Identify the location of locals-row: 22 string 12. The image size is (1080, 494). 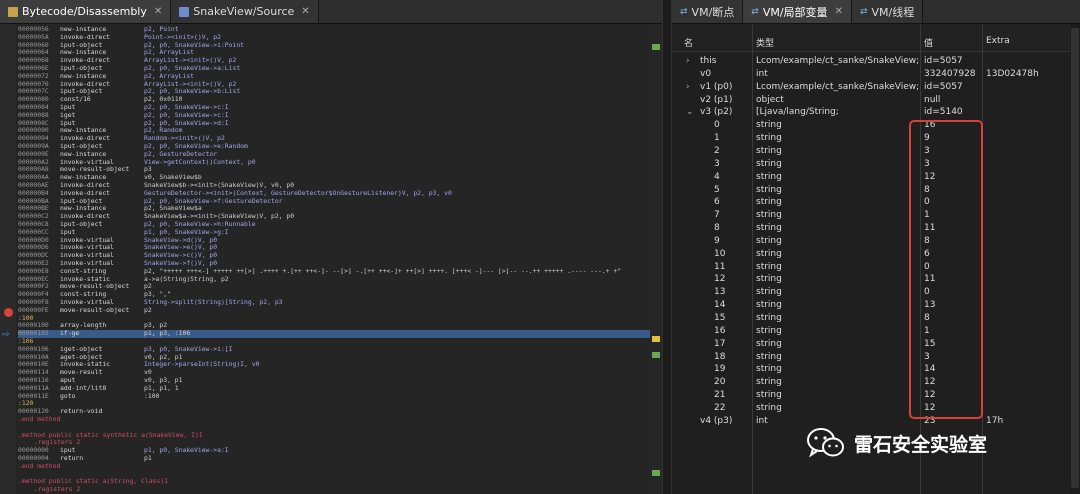
(871, 408).